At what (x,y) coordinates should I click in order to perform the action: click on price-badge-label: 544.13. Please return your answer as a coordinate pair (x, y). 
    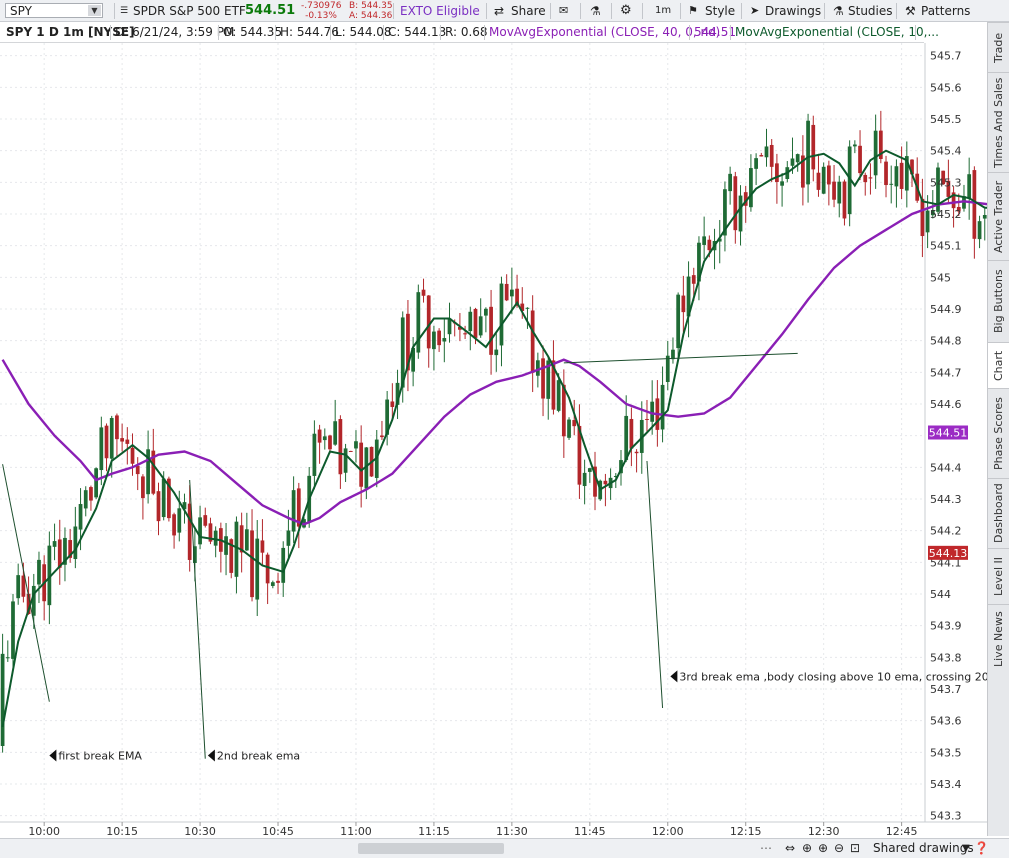
    Looking at the image, I should click on (948, 553).